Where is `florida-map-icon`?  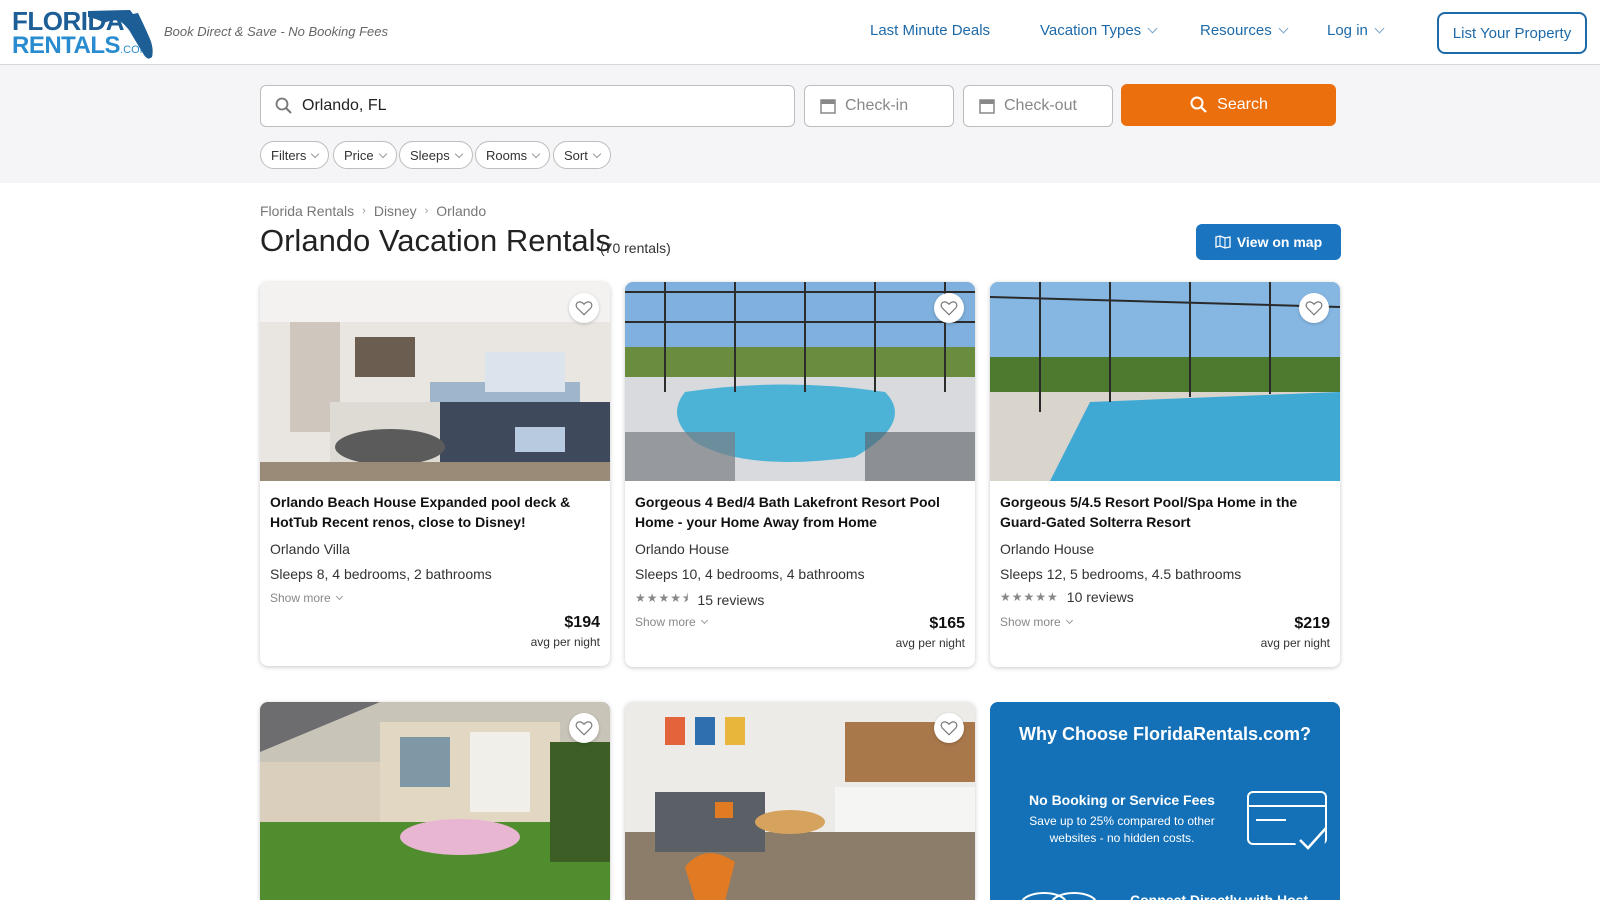 florida-map-icon is located at coordinates (120, 34).